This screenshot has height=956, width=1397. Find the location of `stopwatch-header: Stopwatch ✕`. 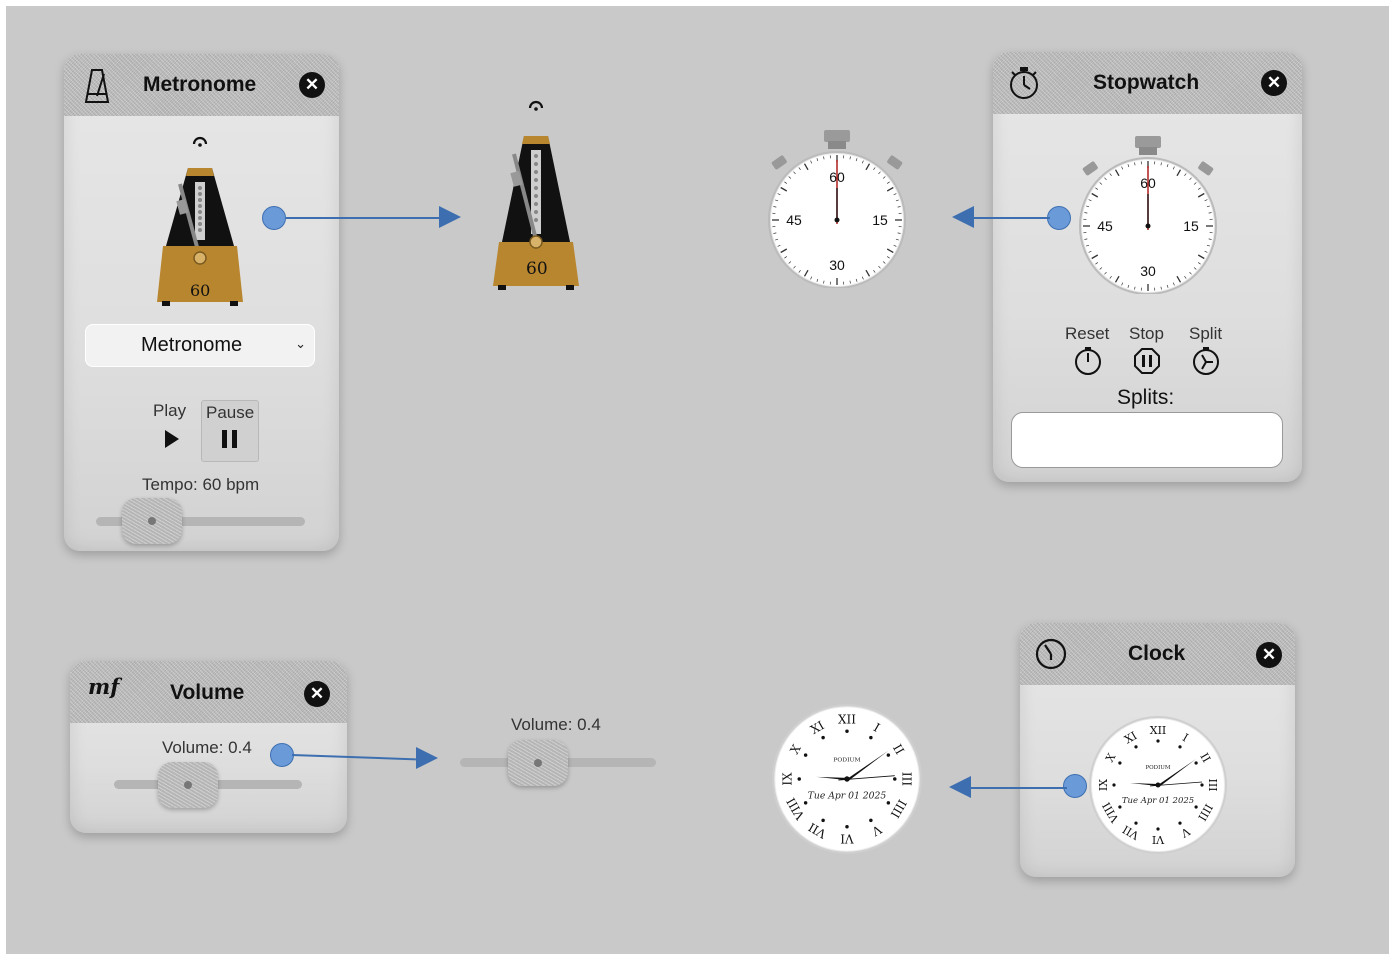

stopwatch-header: Stopwatch ✕ is located at coordinates (1147, 83).